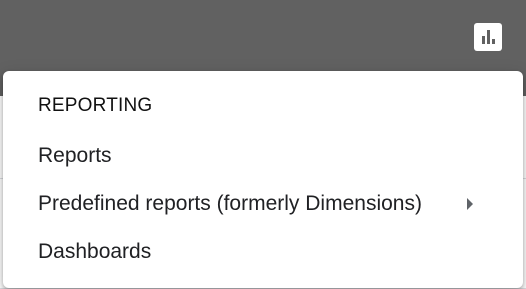  Describe the element at coordinates (483, 40) in the screenshot. I see `bar-chart-icon` at that location.